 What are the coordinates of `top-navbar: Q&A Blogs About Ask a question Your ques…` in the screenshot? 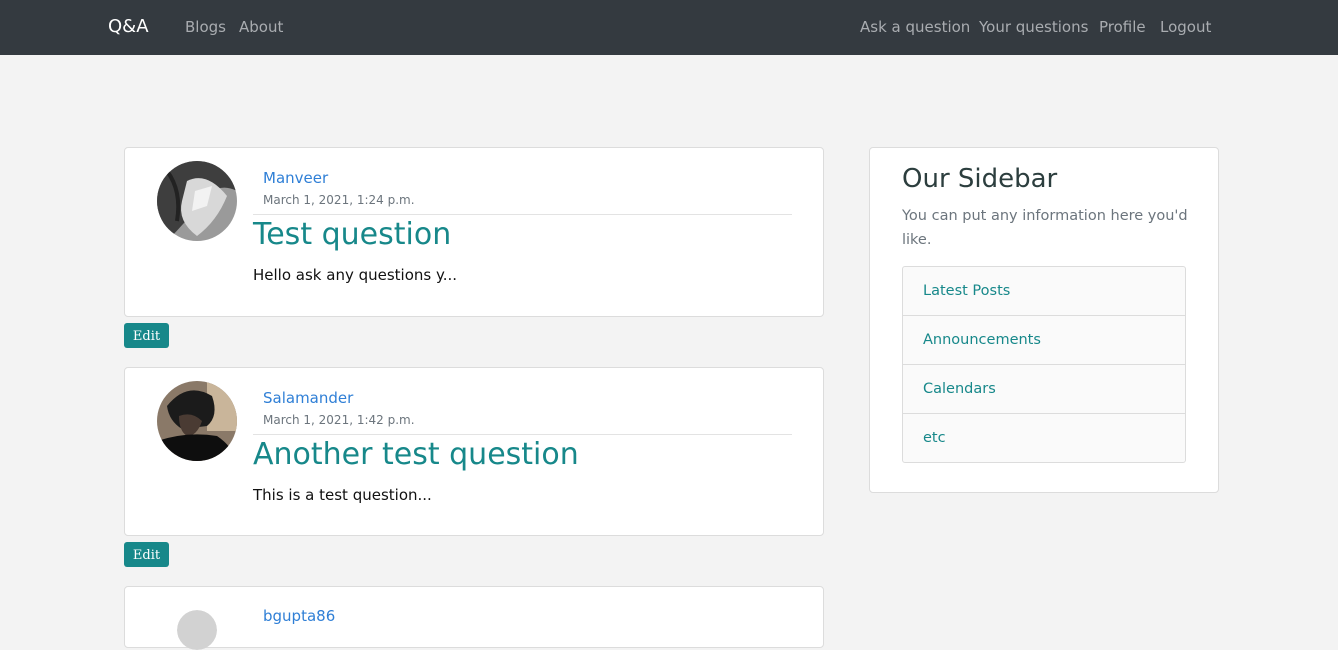 It's located at (669, 27).